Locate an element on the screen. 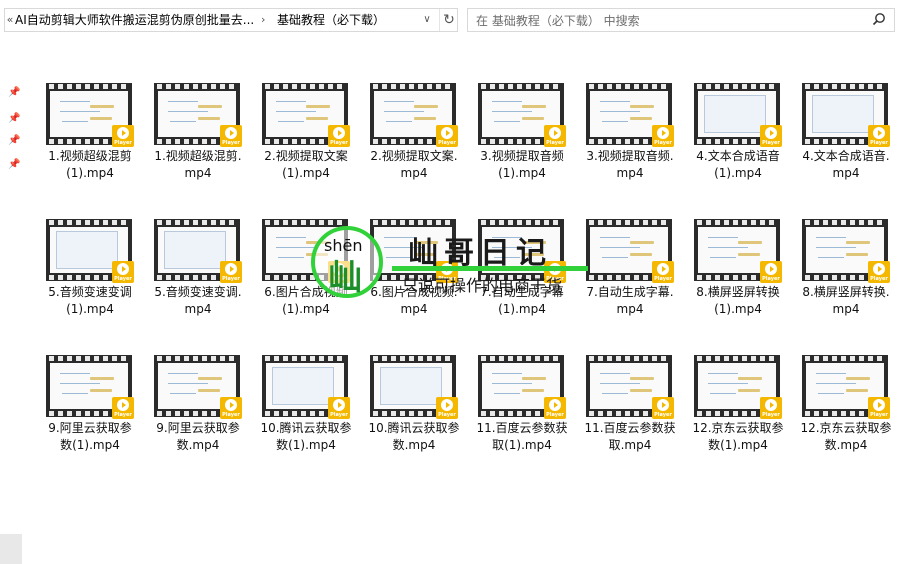 The width and height of the screenshot is (901, 564). file-item: Player 11.百度云参数获 取(1).mp4 is located at coordinates (522, 412).